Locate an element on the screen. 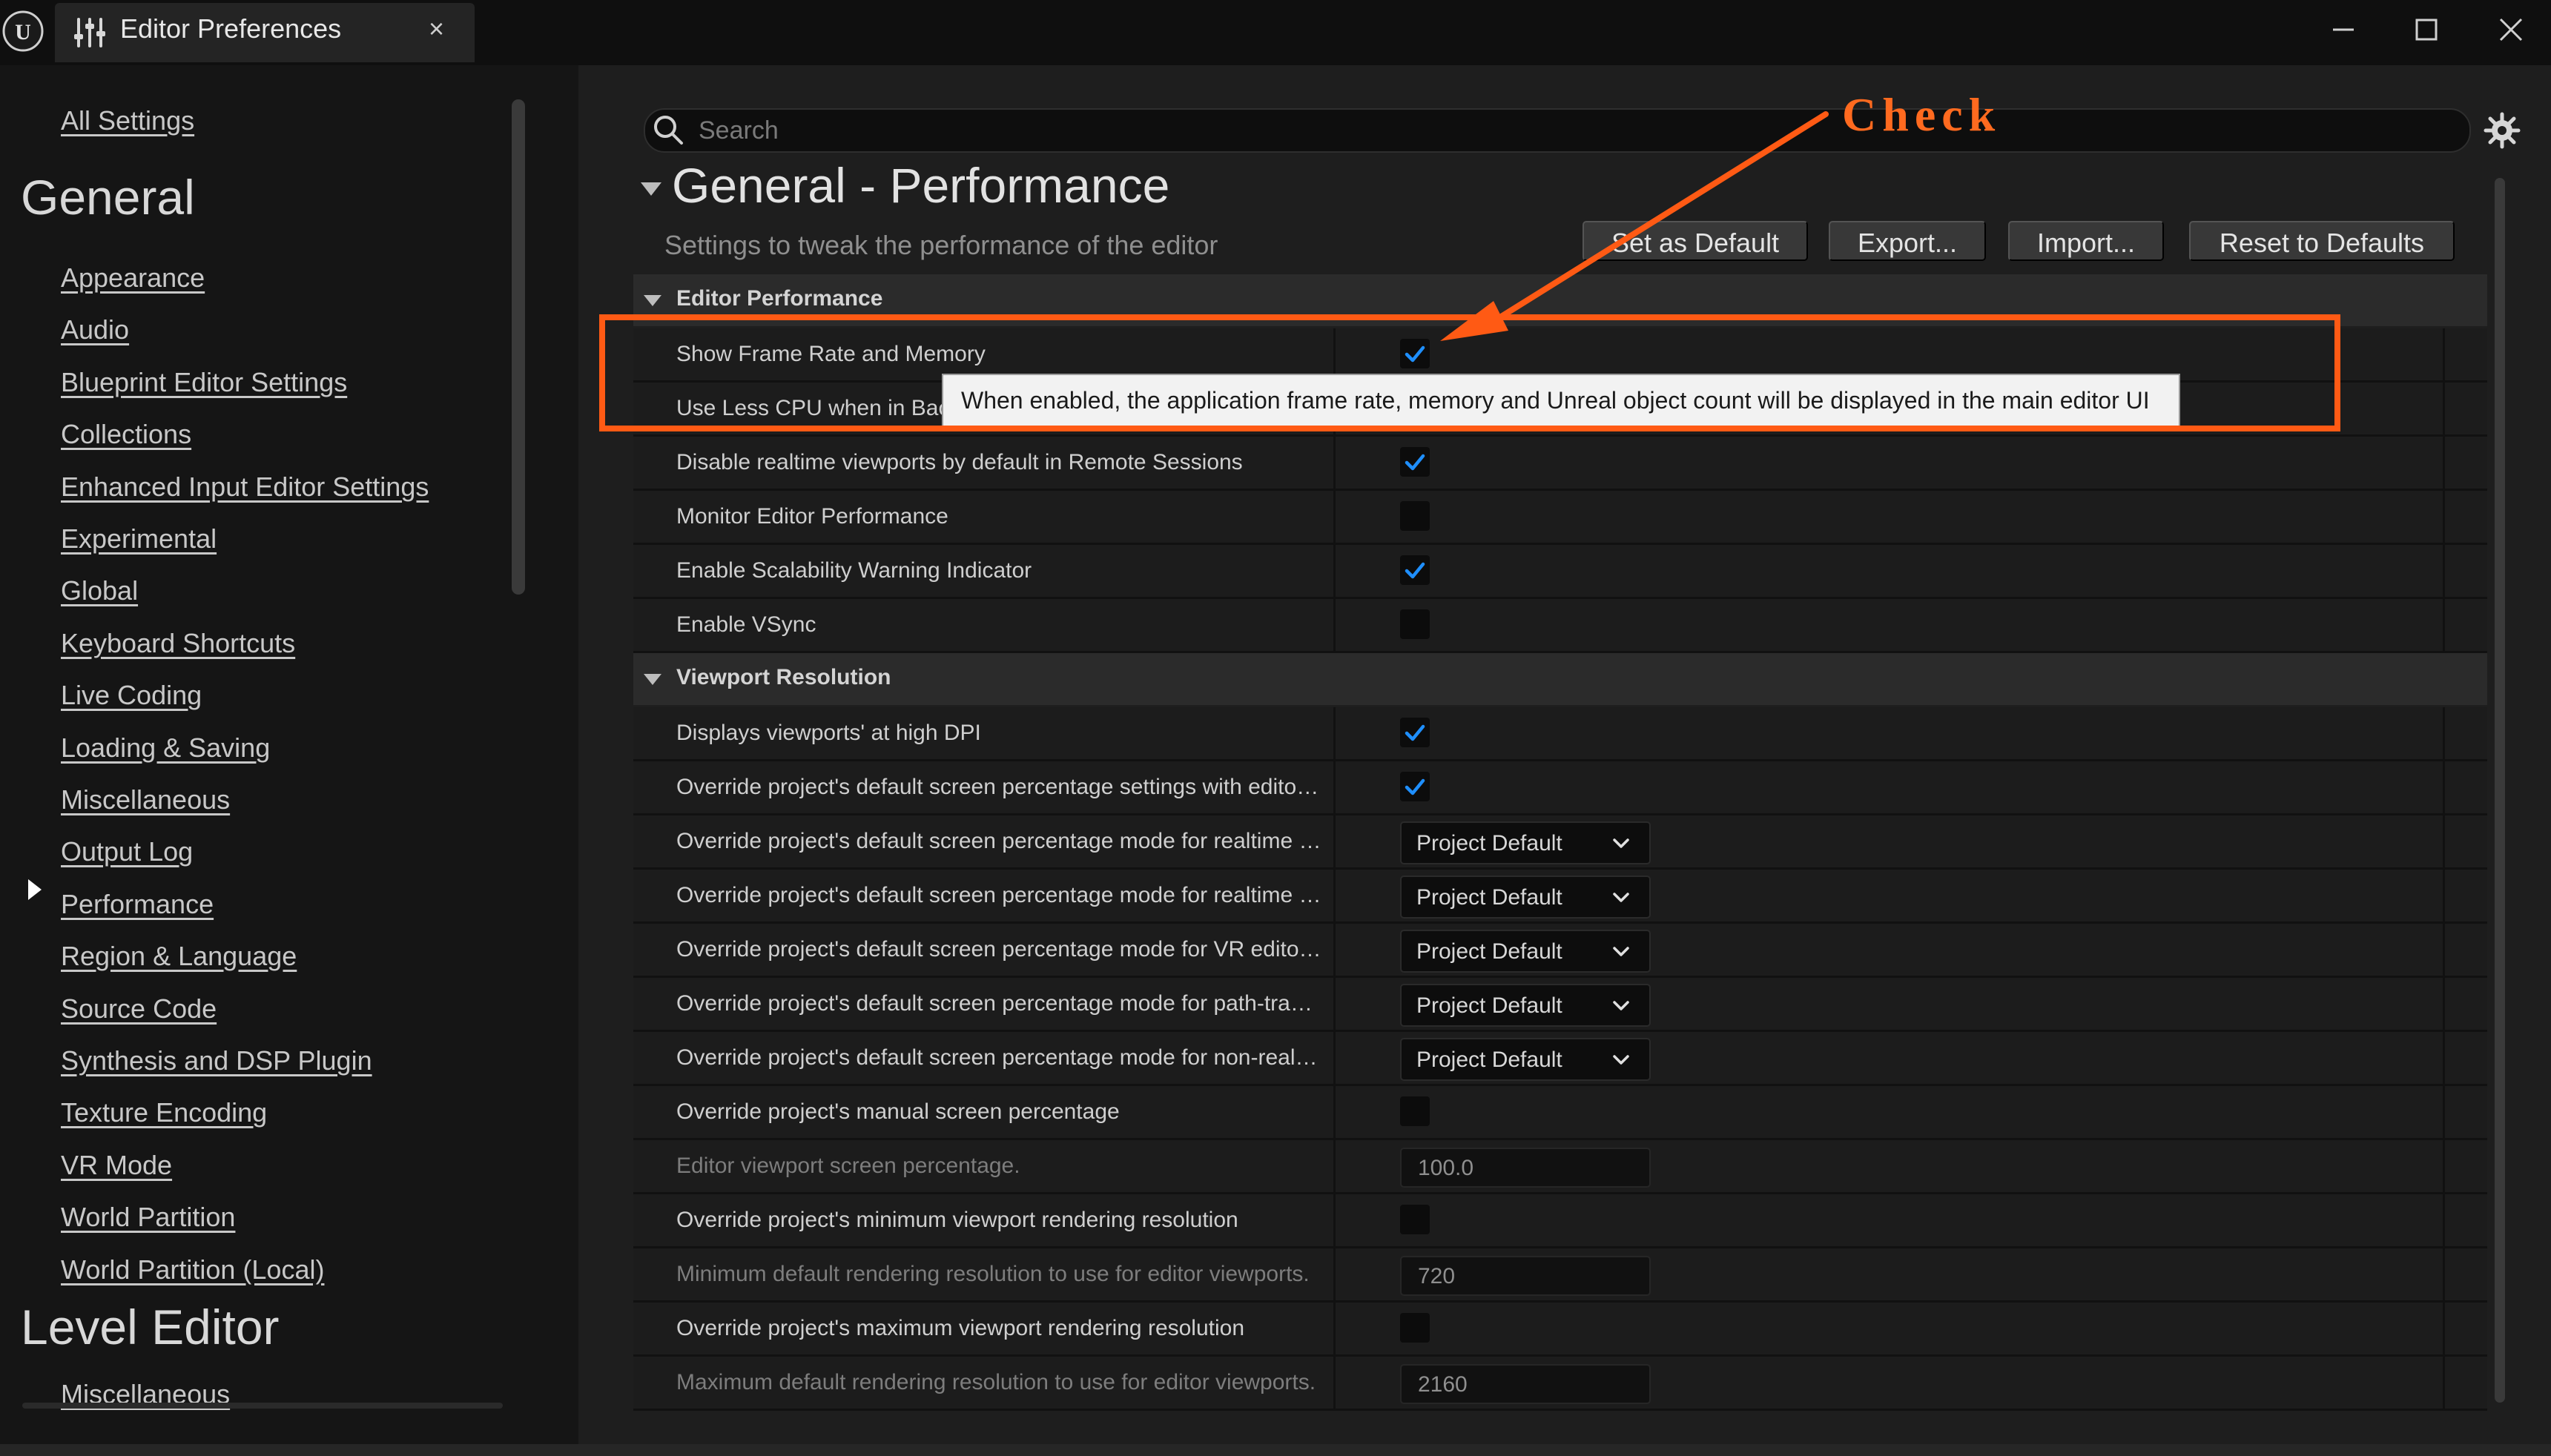 This screenshot has height=1456, width=2551. sidebar-item-blueprint-editor-settings: Blueprint Editor Settings is located at coordinates (204, 383).